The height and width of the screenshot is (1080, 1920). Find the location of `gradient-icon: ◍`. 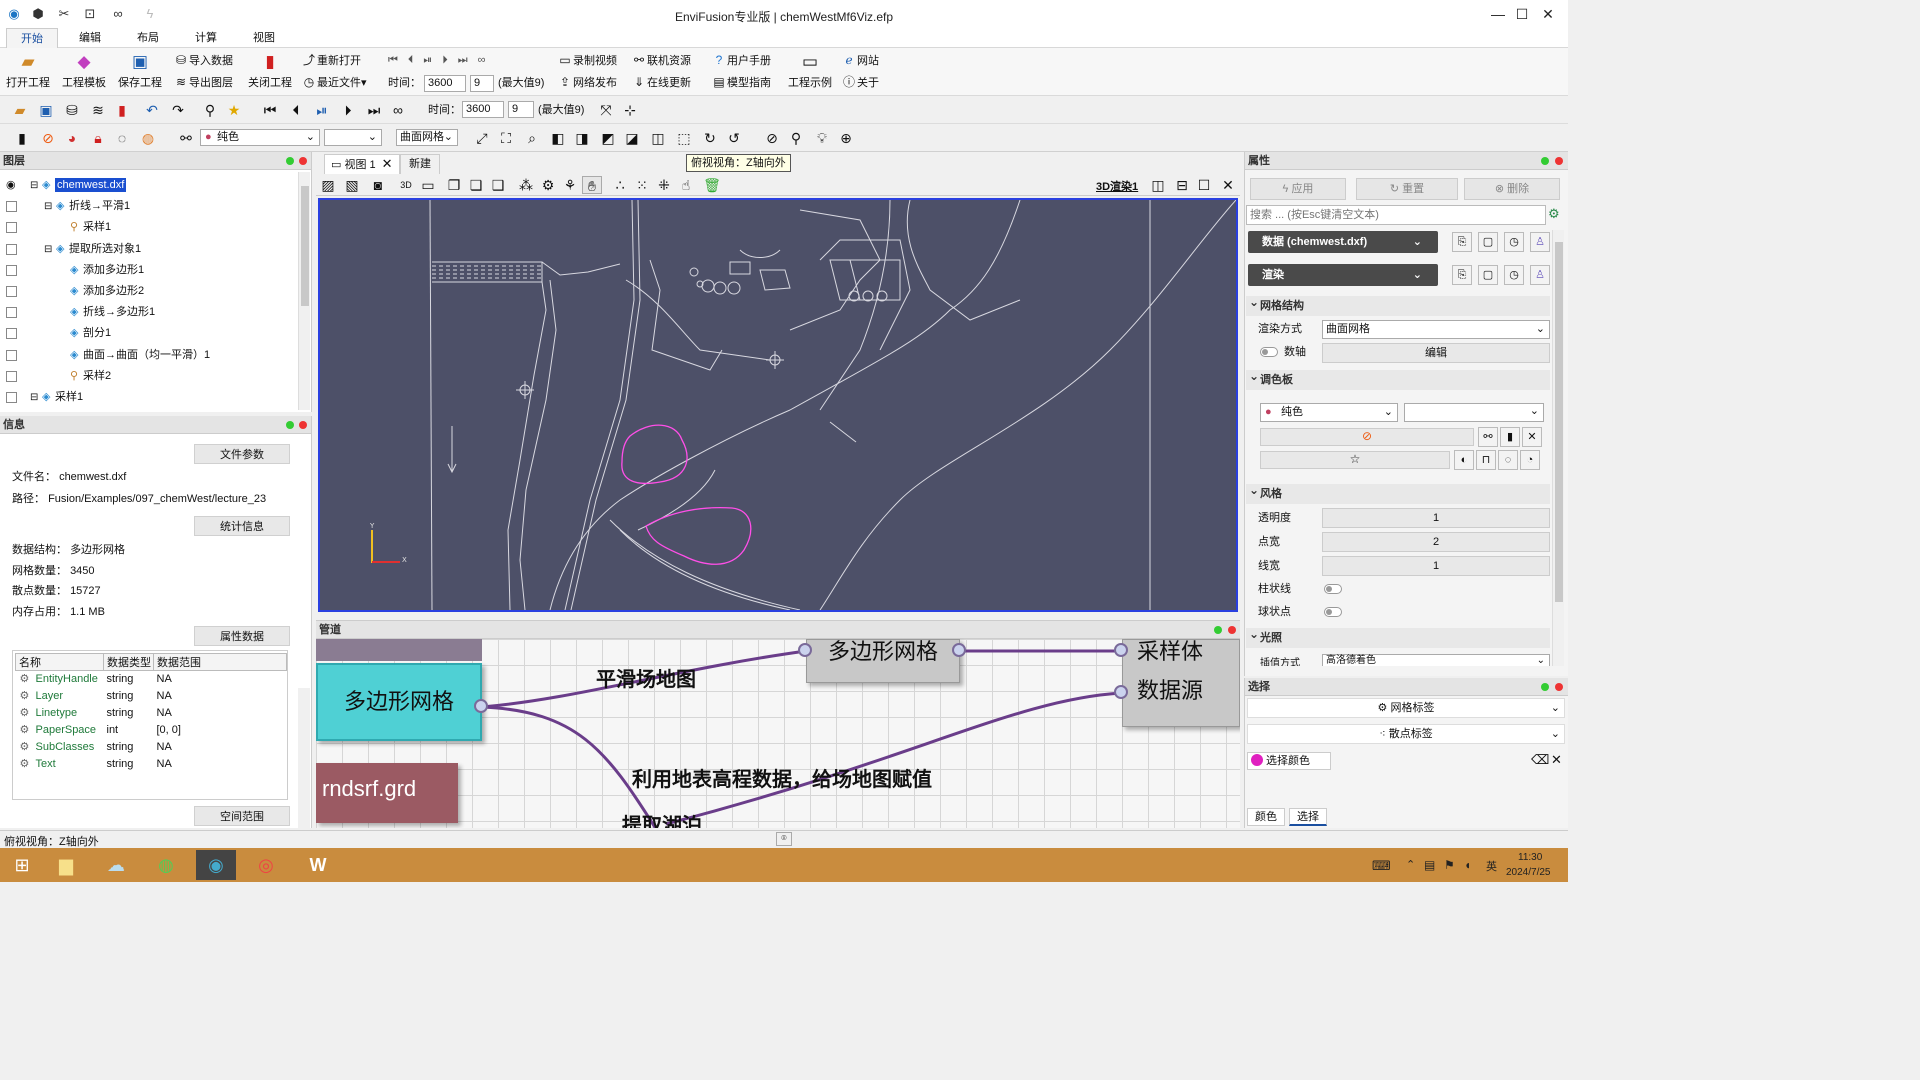

gradient-icon: ◍ is located at coordinates (148, 138).